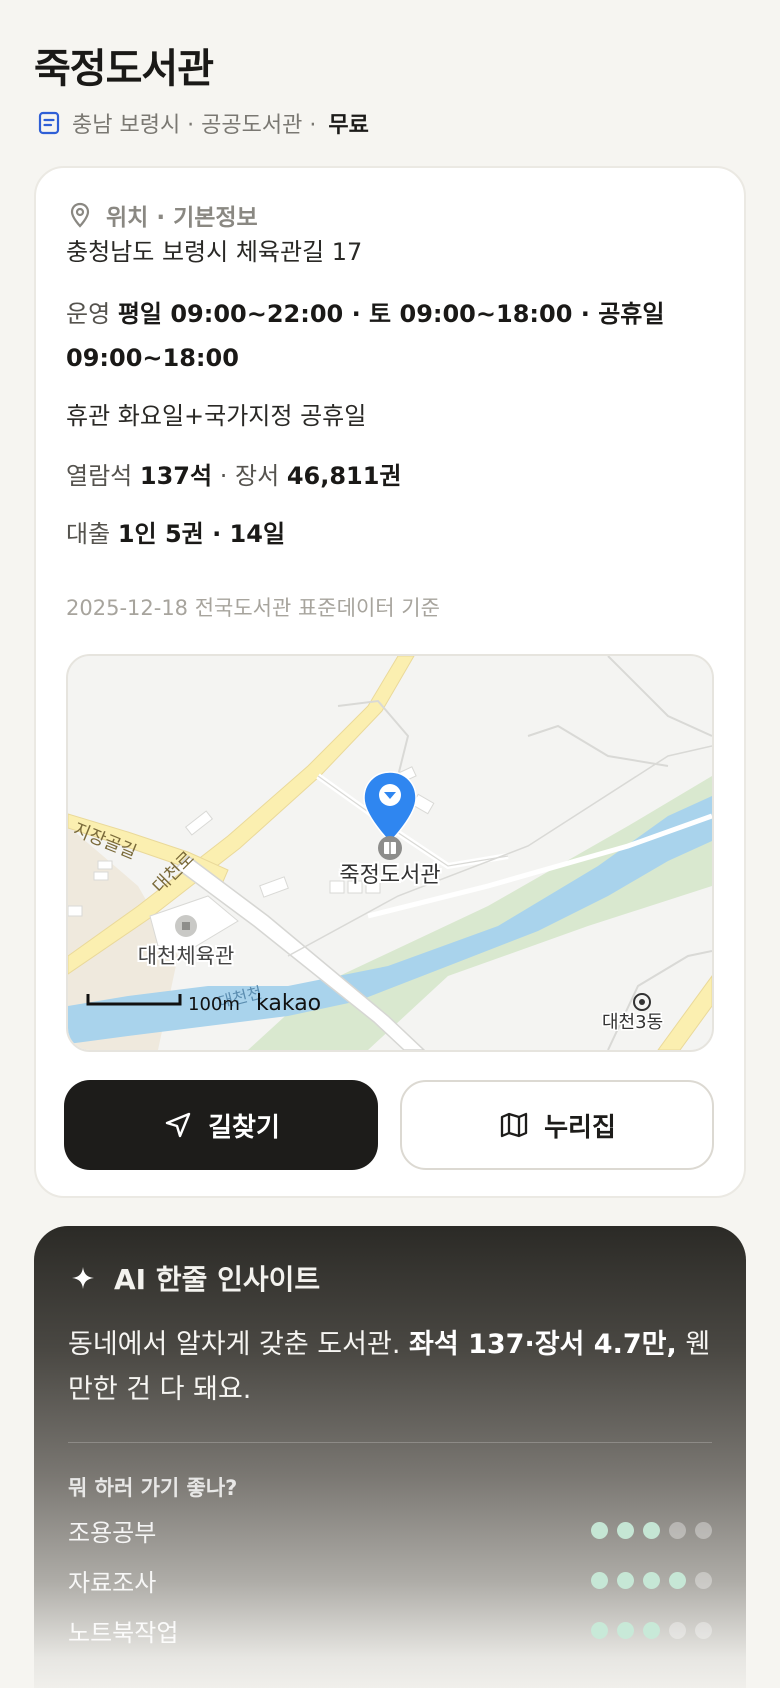 The height and width of the screenshot is (1688, 780). I want to click on ai-insight-title: AI 한줄 인사이트, so click(217, 1279).